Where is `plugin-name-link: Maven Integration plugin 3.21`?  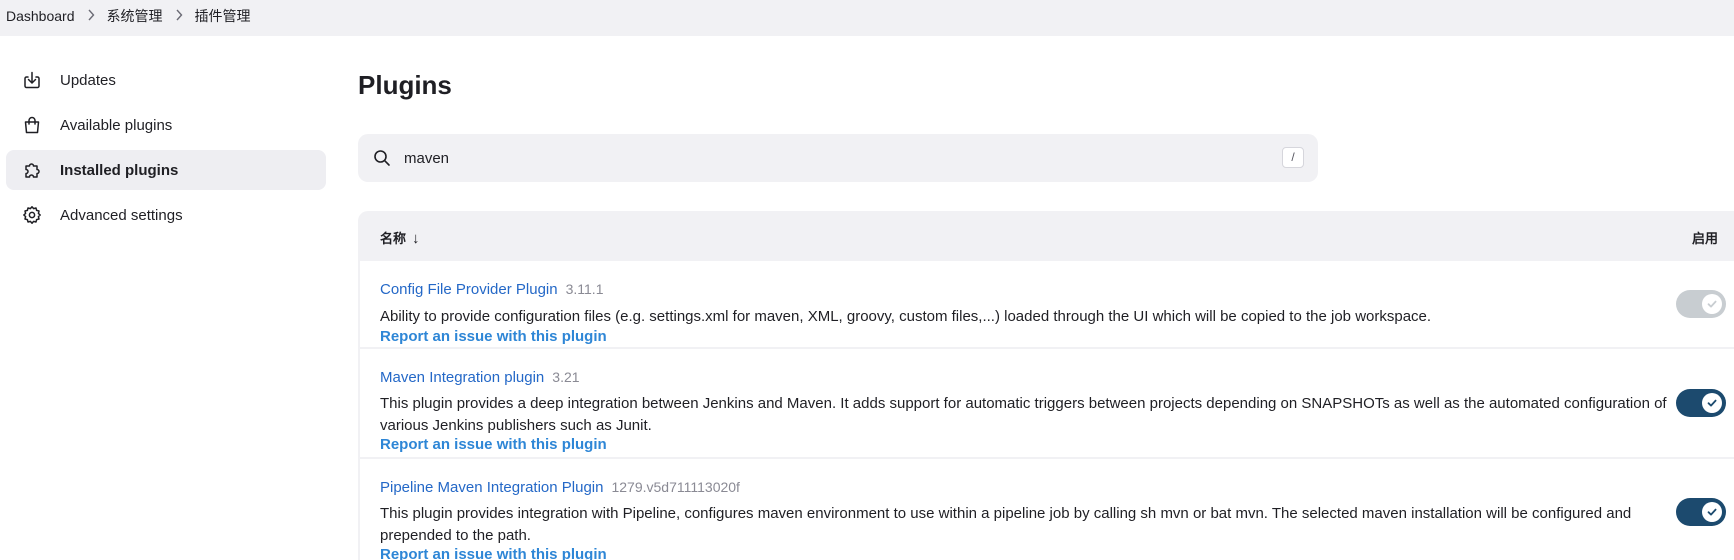
plugin-name-link: Maven Integration plugin 3.21 is located at coordinates (480, 377).